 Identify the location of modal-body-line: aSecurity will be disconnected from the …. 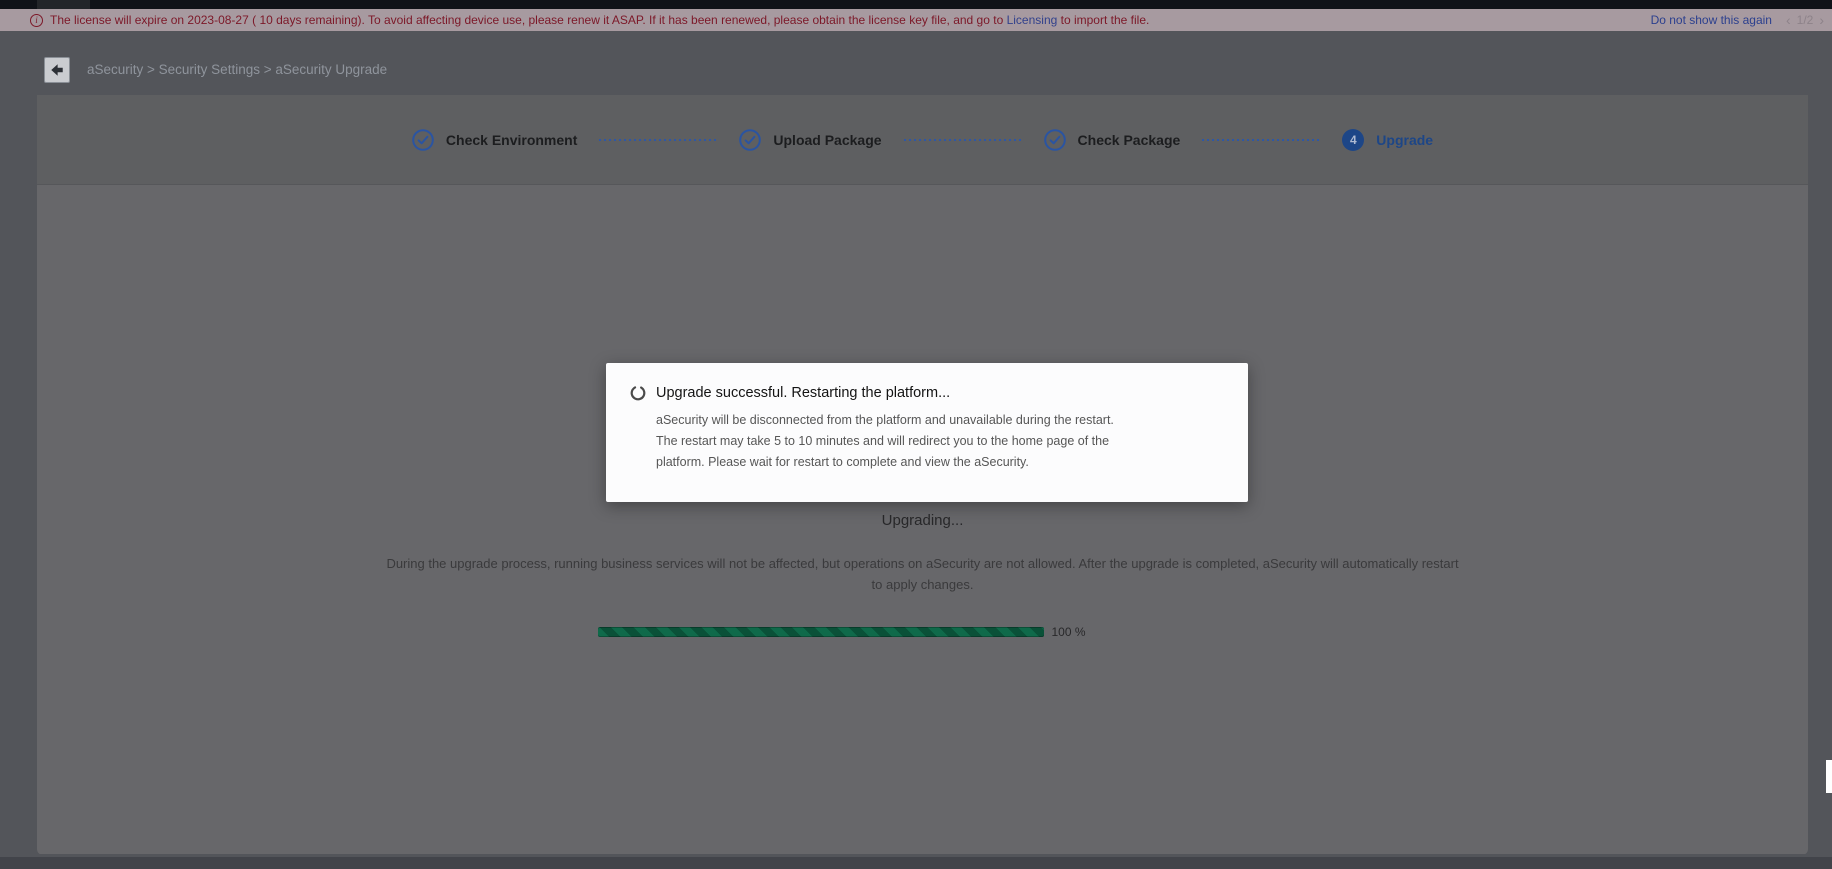
(885, 420).